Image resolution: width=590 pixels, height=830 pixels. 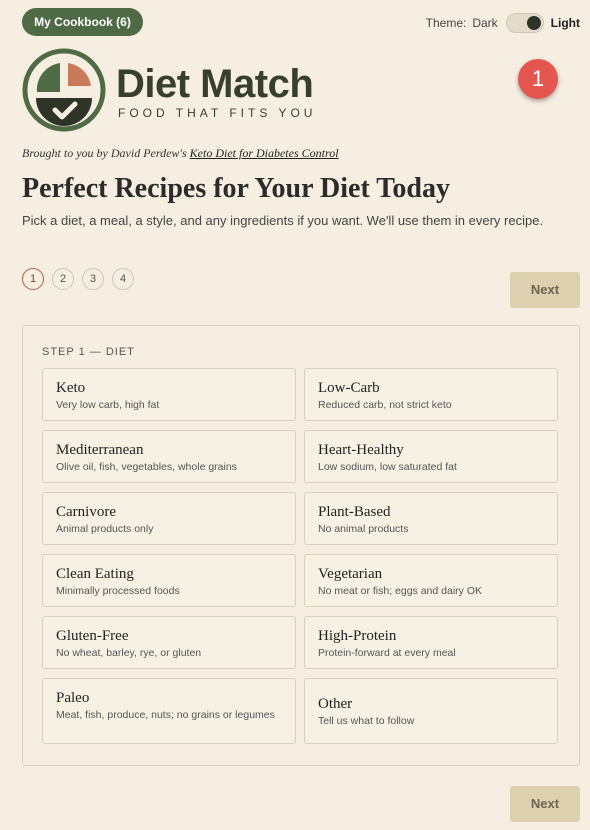 What do you see at coordinates (349, 388) in the screenshot?
I see `option-title: Low-Carb` at bounding box center [349, 388].